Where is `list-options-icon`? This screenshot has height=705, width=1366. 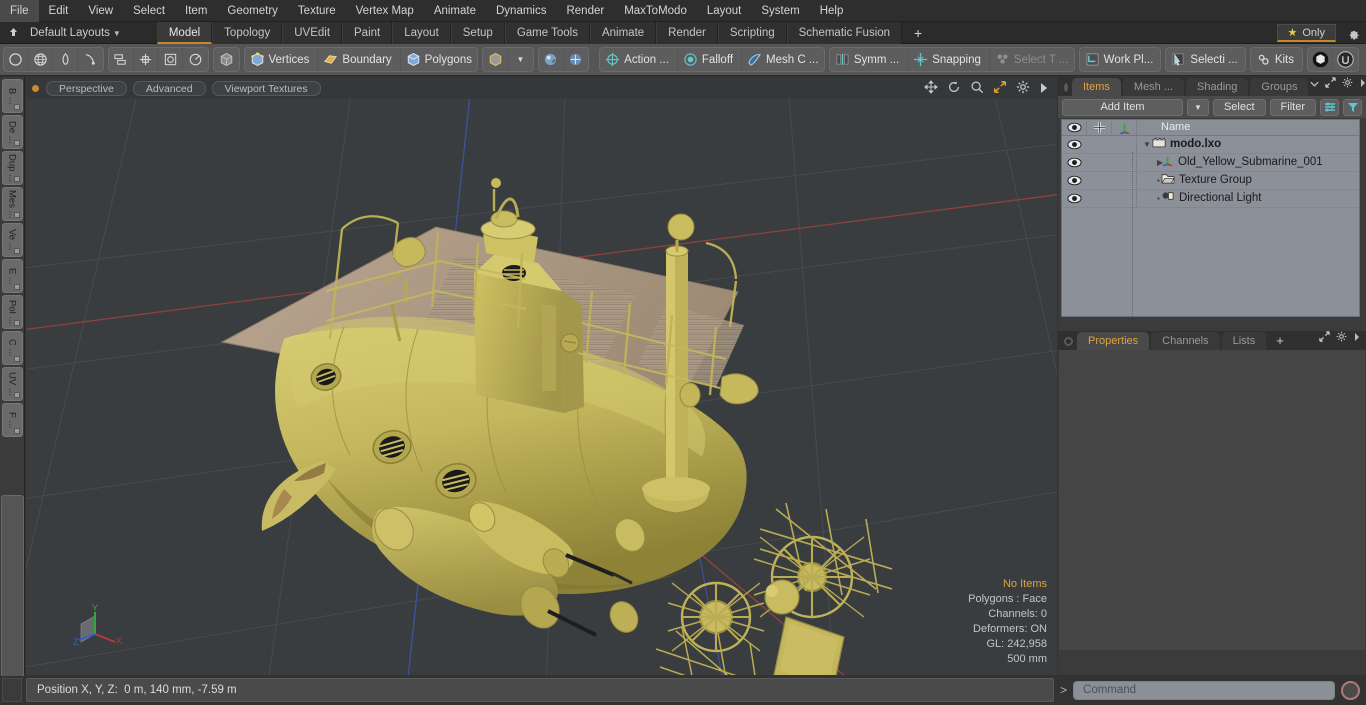 list-options-icon is located at coordinates (1329, 107).